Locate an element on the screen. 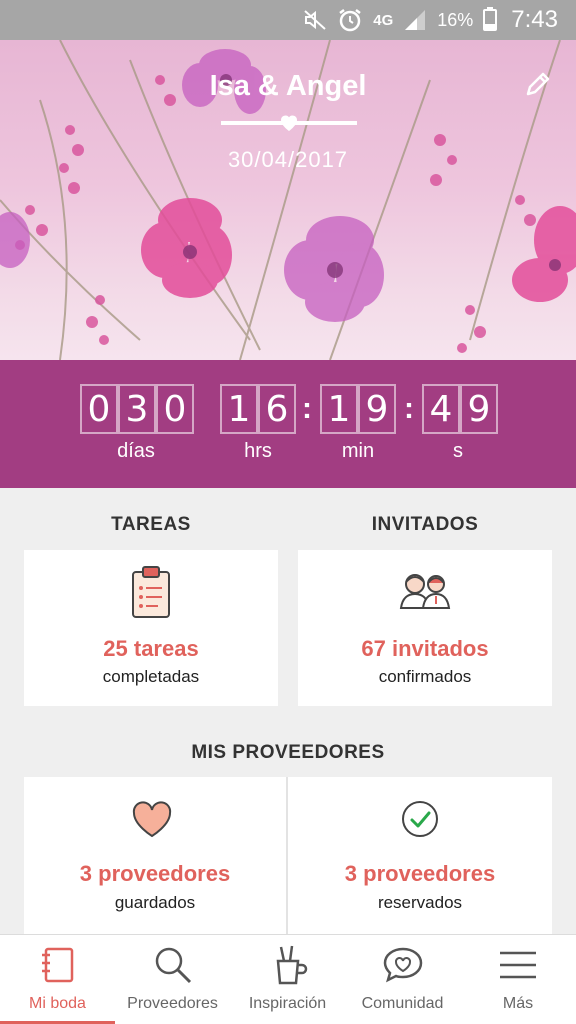 Image resolution: width=576 pixels, height=1024 pixels. guests-card: 67 invitados confirmados is located at coordinates (425, 628).